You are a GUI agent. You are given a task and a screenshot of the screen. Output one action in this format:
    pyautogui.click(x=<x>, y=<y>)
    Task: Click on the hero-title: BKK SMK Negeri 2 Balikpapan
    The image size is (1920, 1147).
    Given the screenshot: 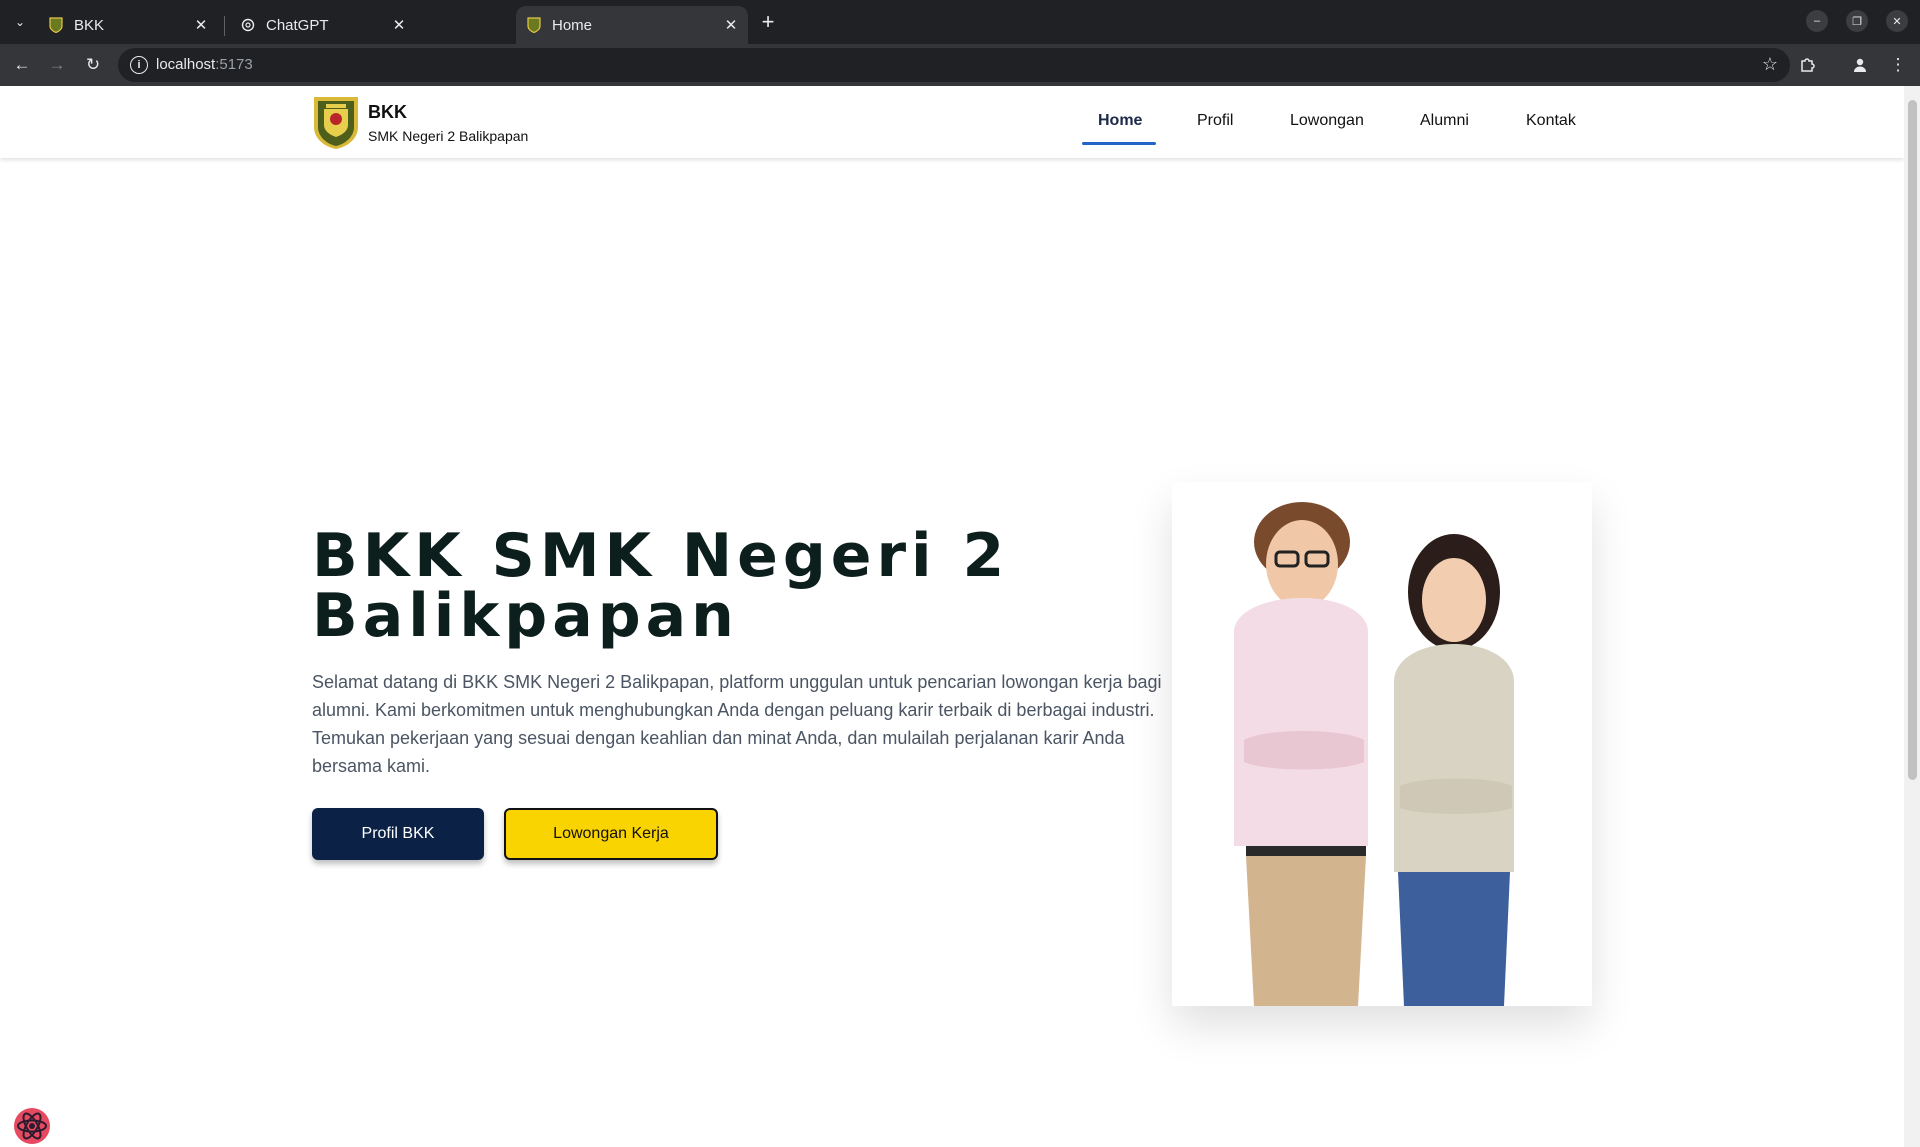 What is the action you would take?
    pyautogui.click(x=661, y=586)
    